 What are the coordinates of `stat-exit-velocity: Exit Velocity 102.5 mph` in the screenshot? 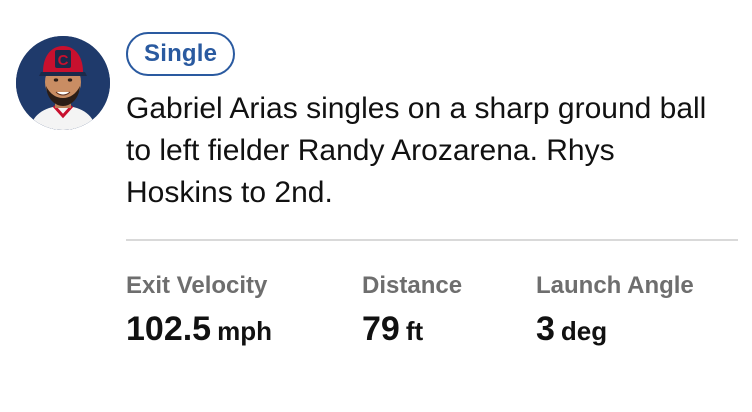 It's located at (199, 310).